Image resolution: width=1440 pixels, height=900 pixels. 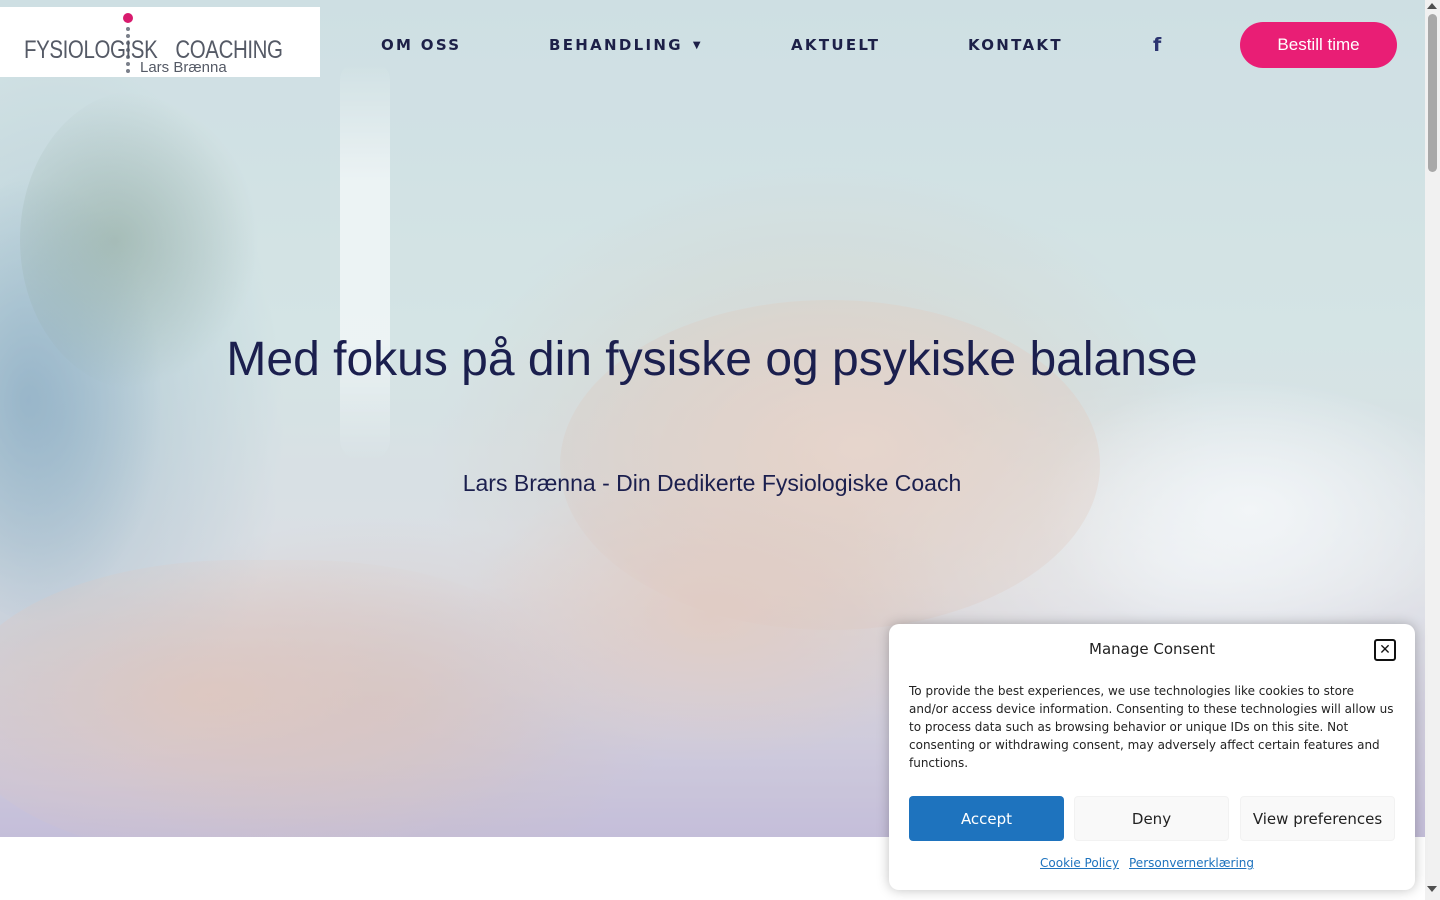 What do you see at coordinates (1318, 45) in the screenshot?
I see `book-appointment-button: Bestill time` at bounding box center [1318, 45].